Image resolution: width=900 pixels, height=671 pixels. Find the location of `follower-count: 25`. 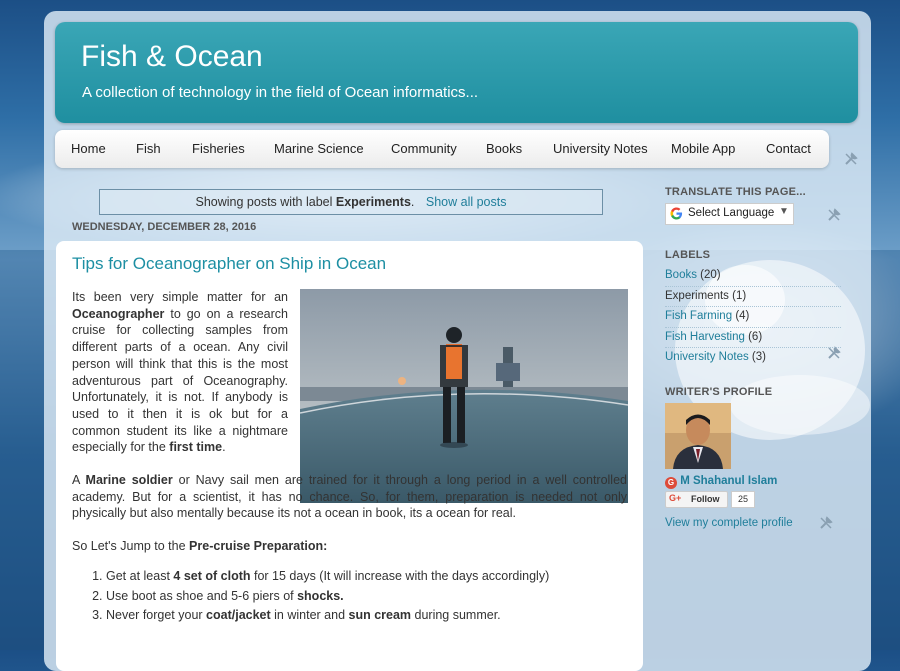

follower-count: 25 is located at coordinates (743, 499).